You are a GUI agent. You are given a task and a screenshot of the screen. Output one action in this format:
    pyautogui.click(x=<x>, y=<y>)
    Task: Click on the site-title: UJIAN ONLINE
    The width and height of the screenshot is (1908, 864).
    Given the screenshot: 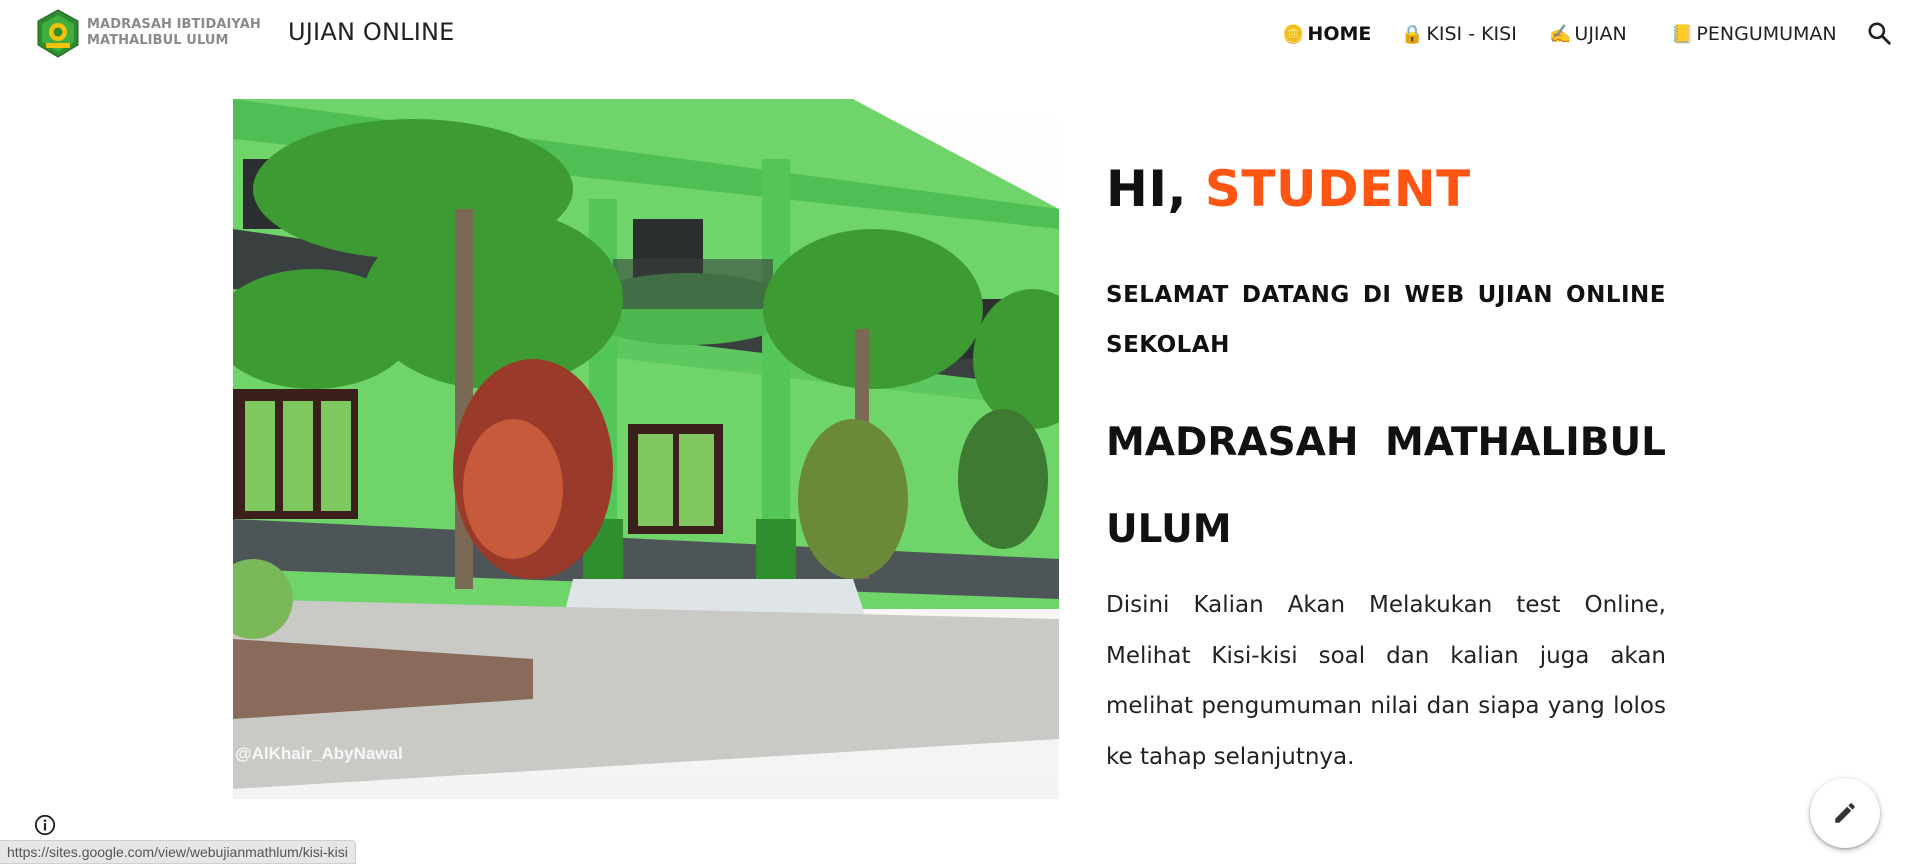 What is the action you would take?
    pyautogui.click(x=371, y=32)
    